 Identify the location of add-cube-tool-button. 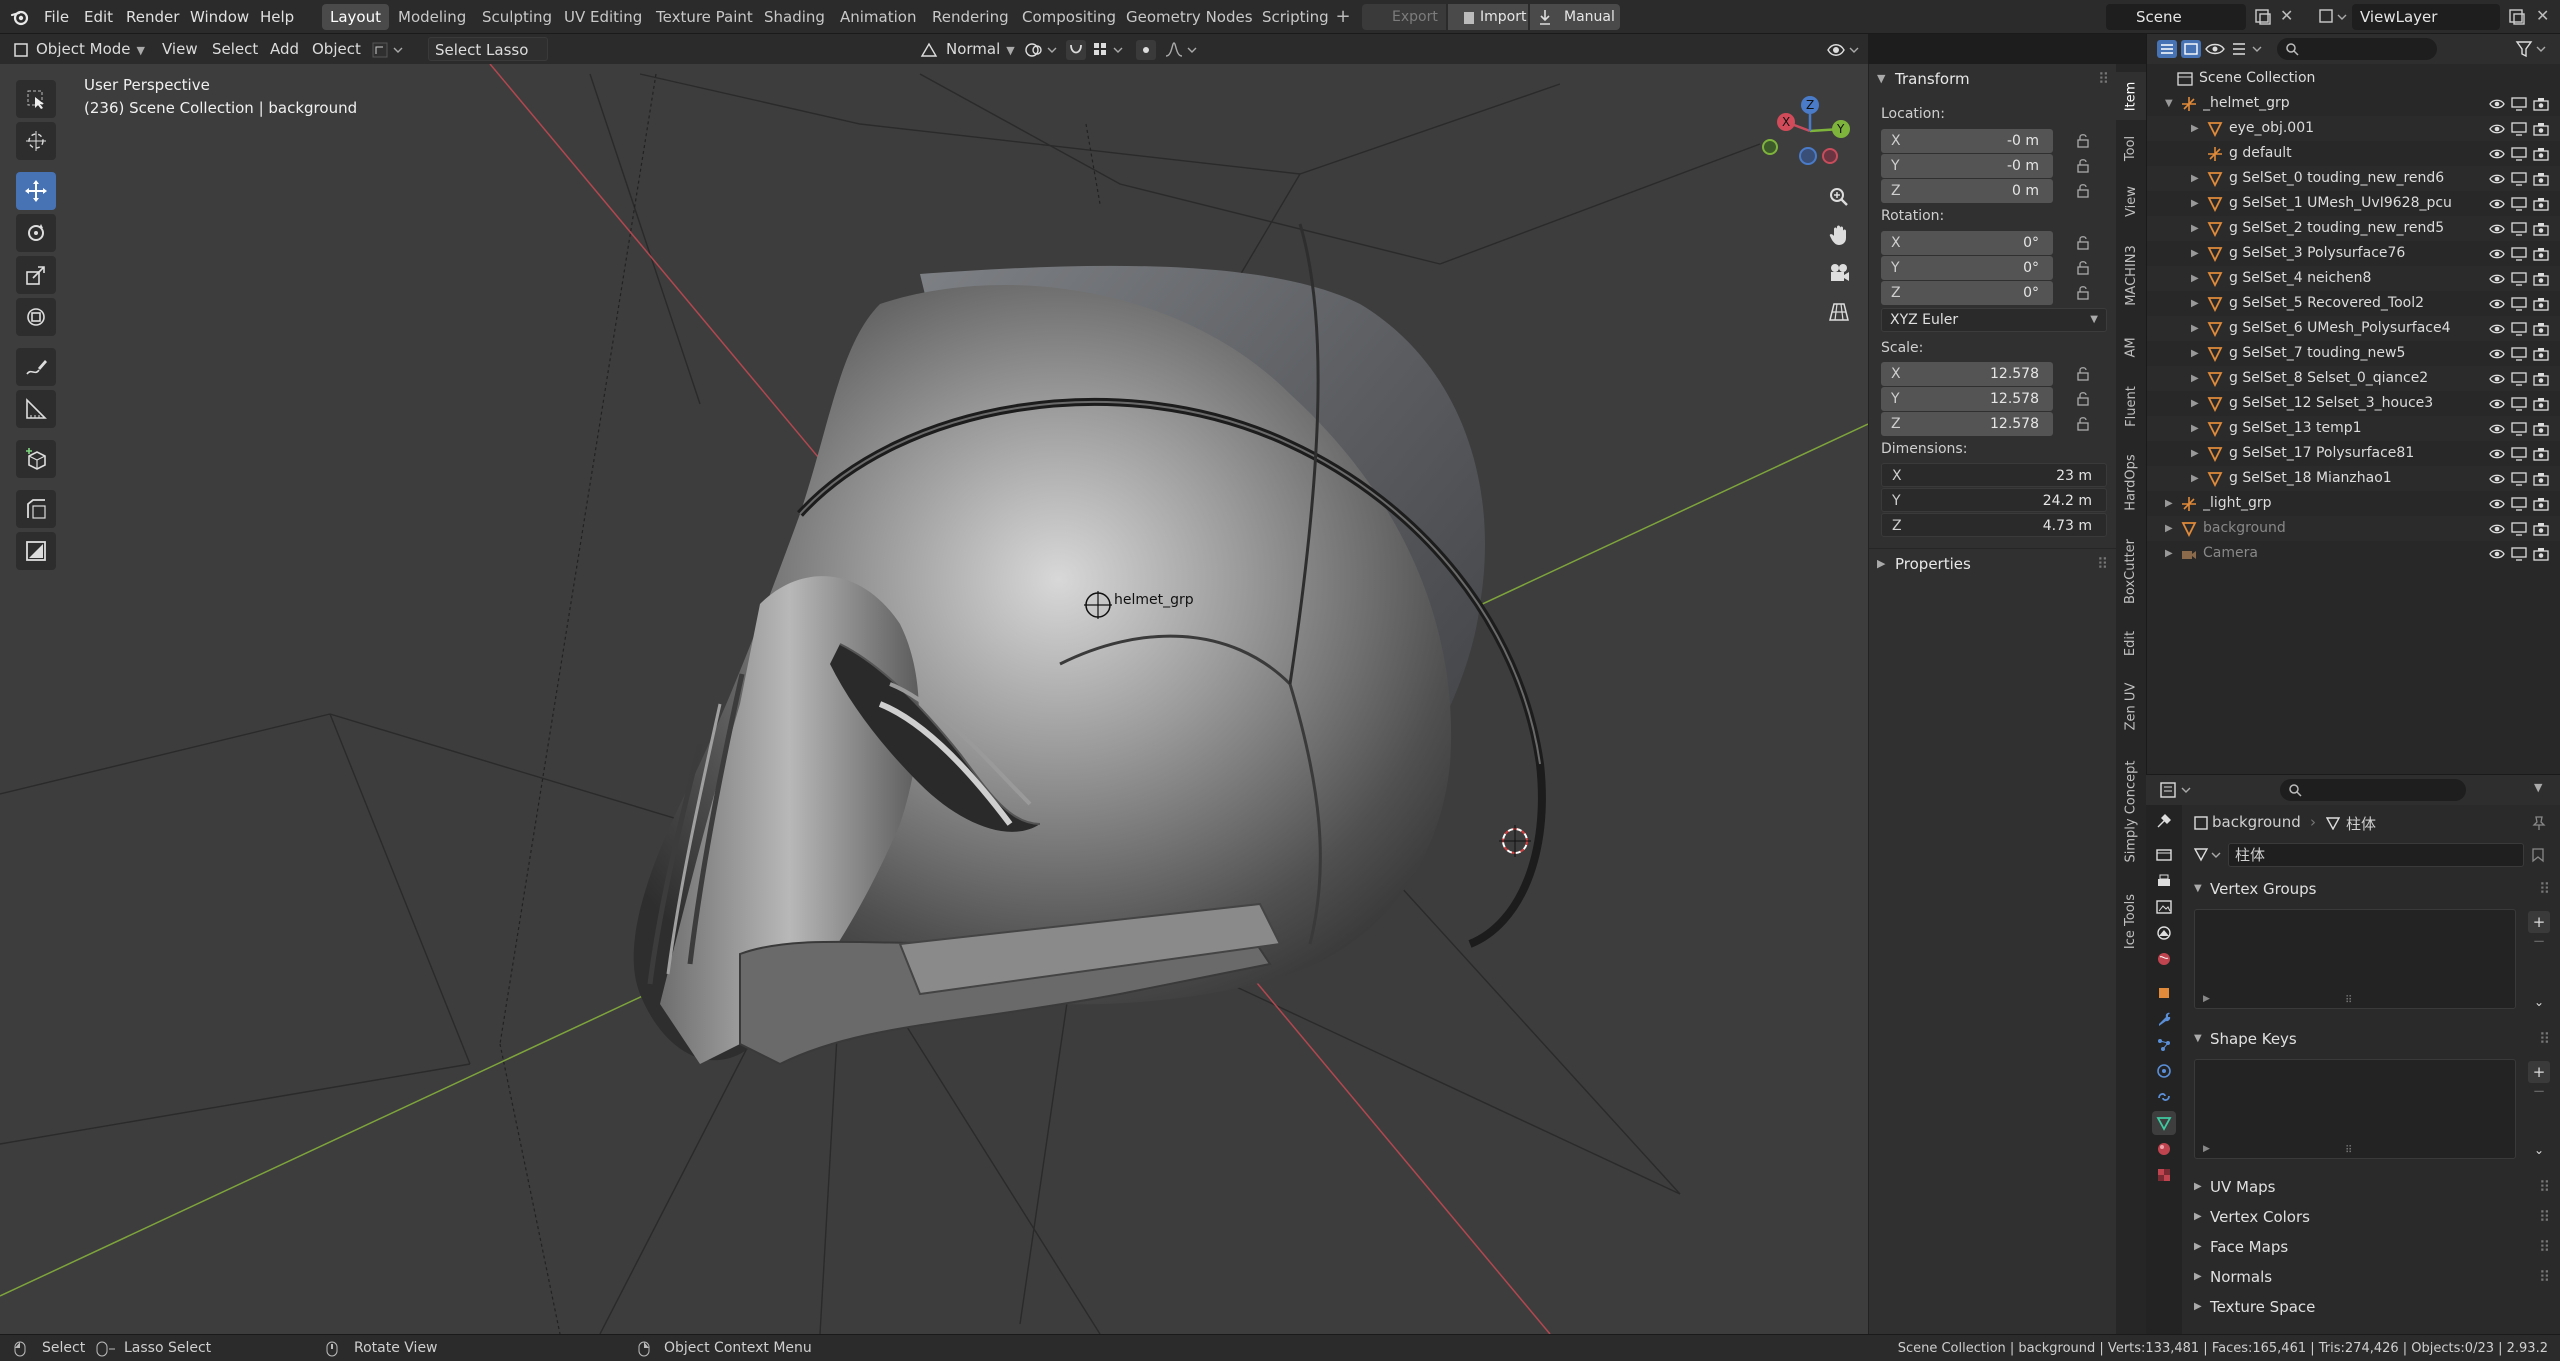
(36, 459).